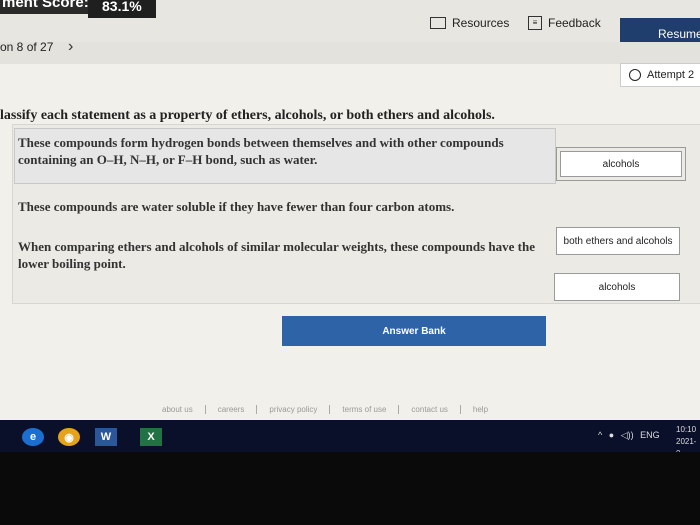  I want to click on chrome-browser-icon: ◉, so click(69, 437).